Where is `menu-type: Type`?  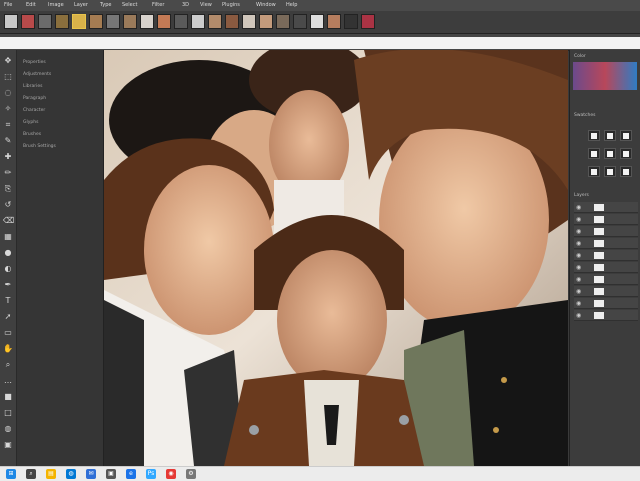
menu-type: Type is located at coordinates (105, 5).